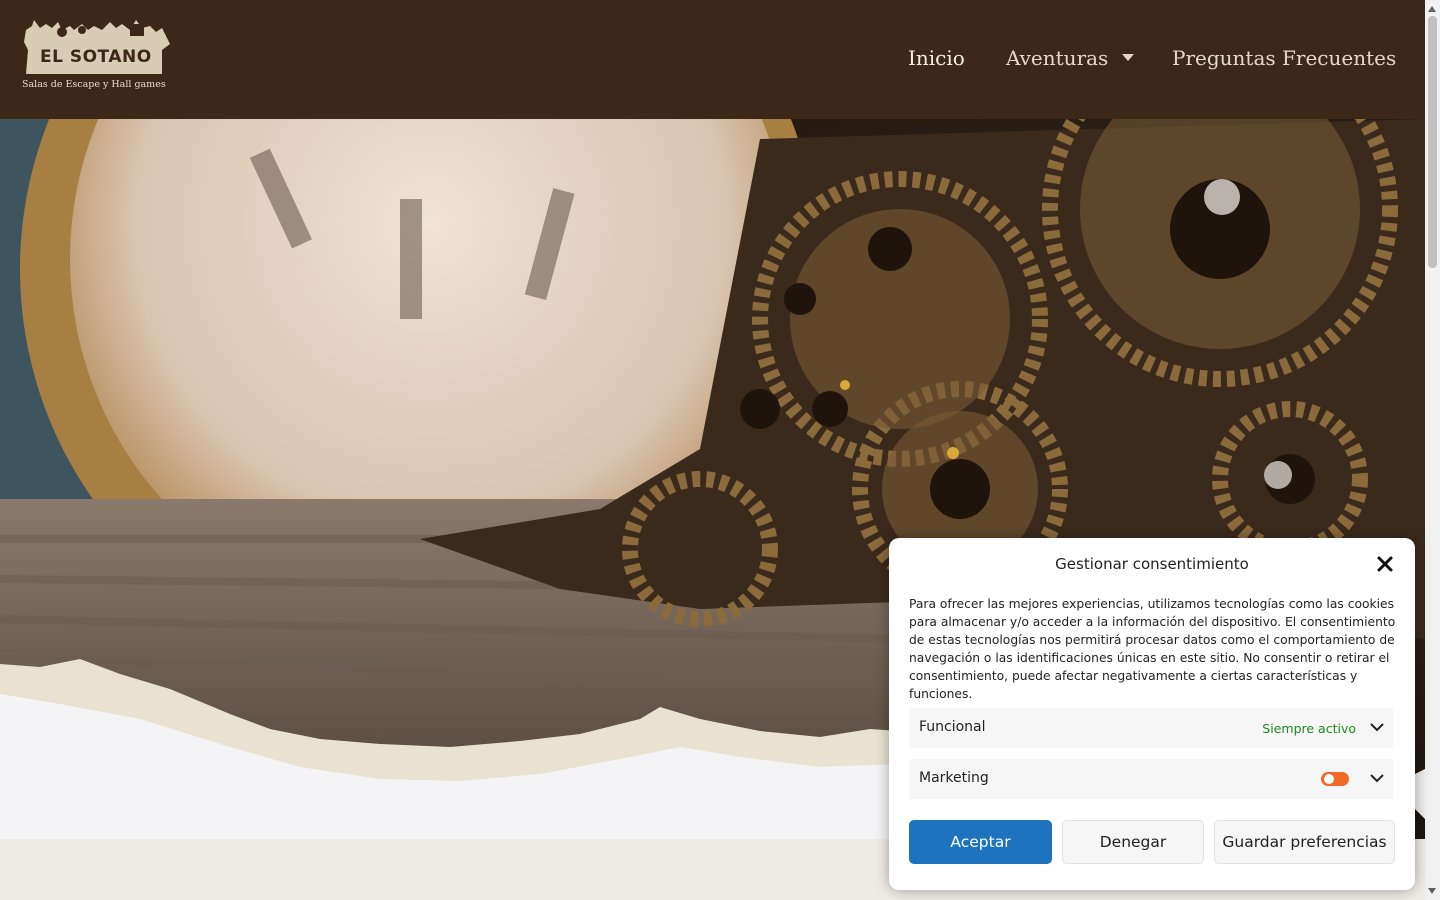  I want to click on consent-category-funcional: Funcional Siempre activo, so click(1151, 728).